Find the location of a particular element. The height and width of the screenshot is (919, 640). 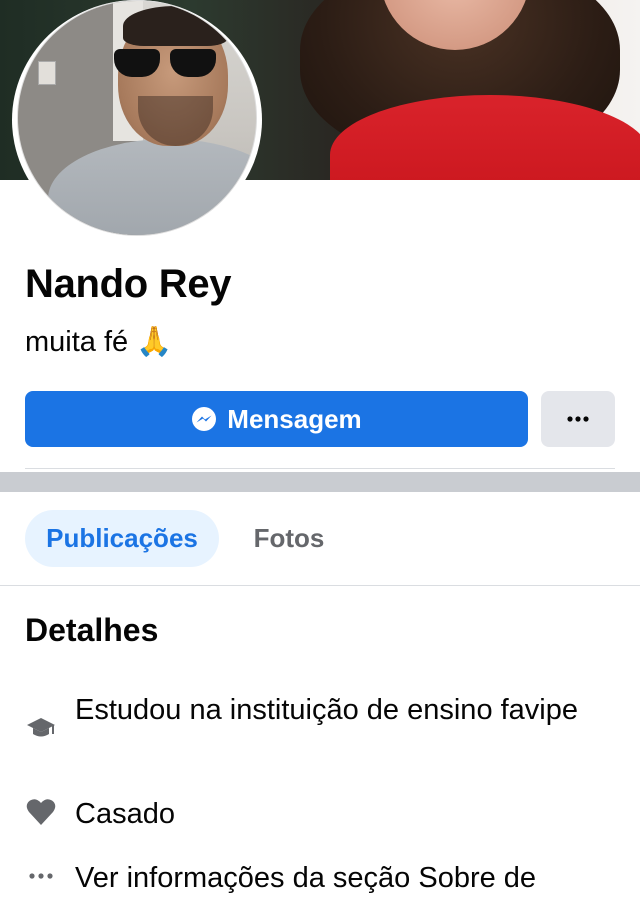

profile-name: Nando Rey is located at coordinates (128, 284).